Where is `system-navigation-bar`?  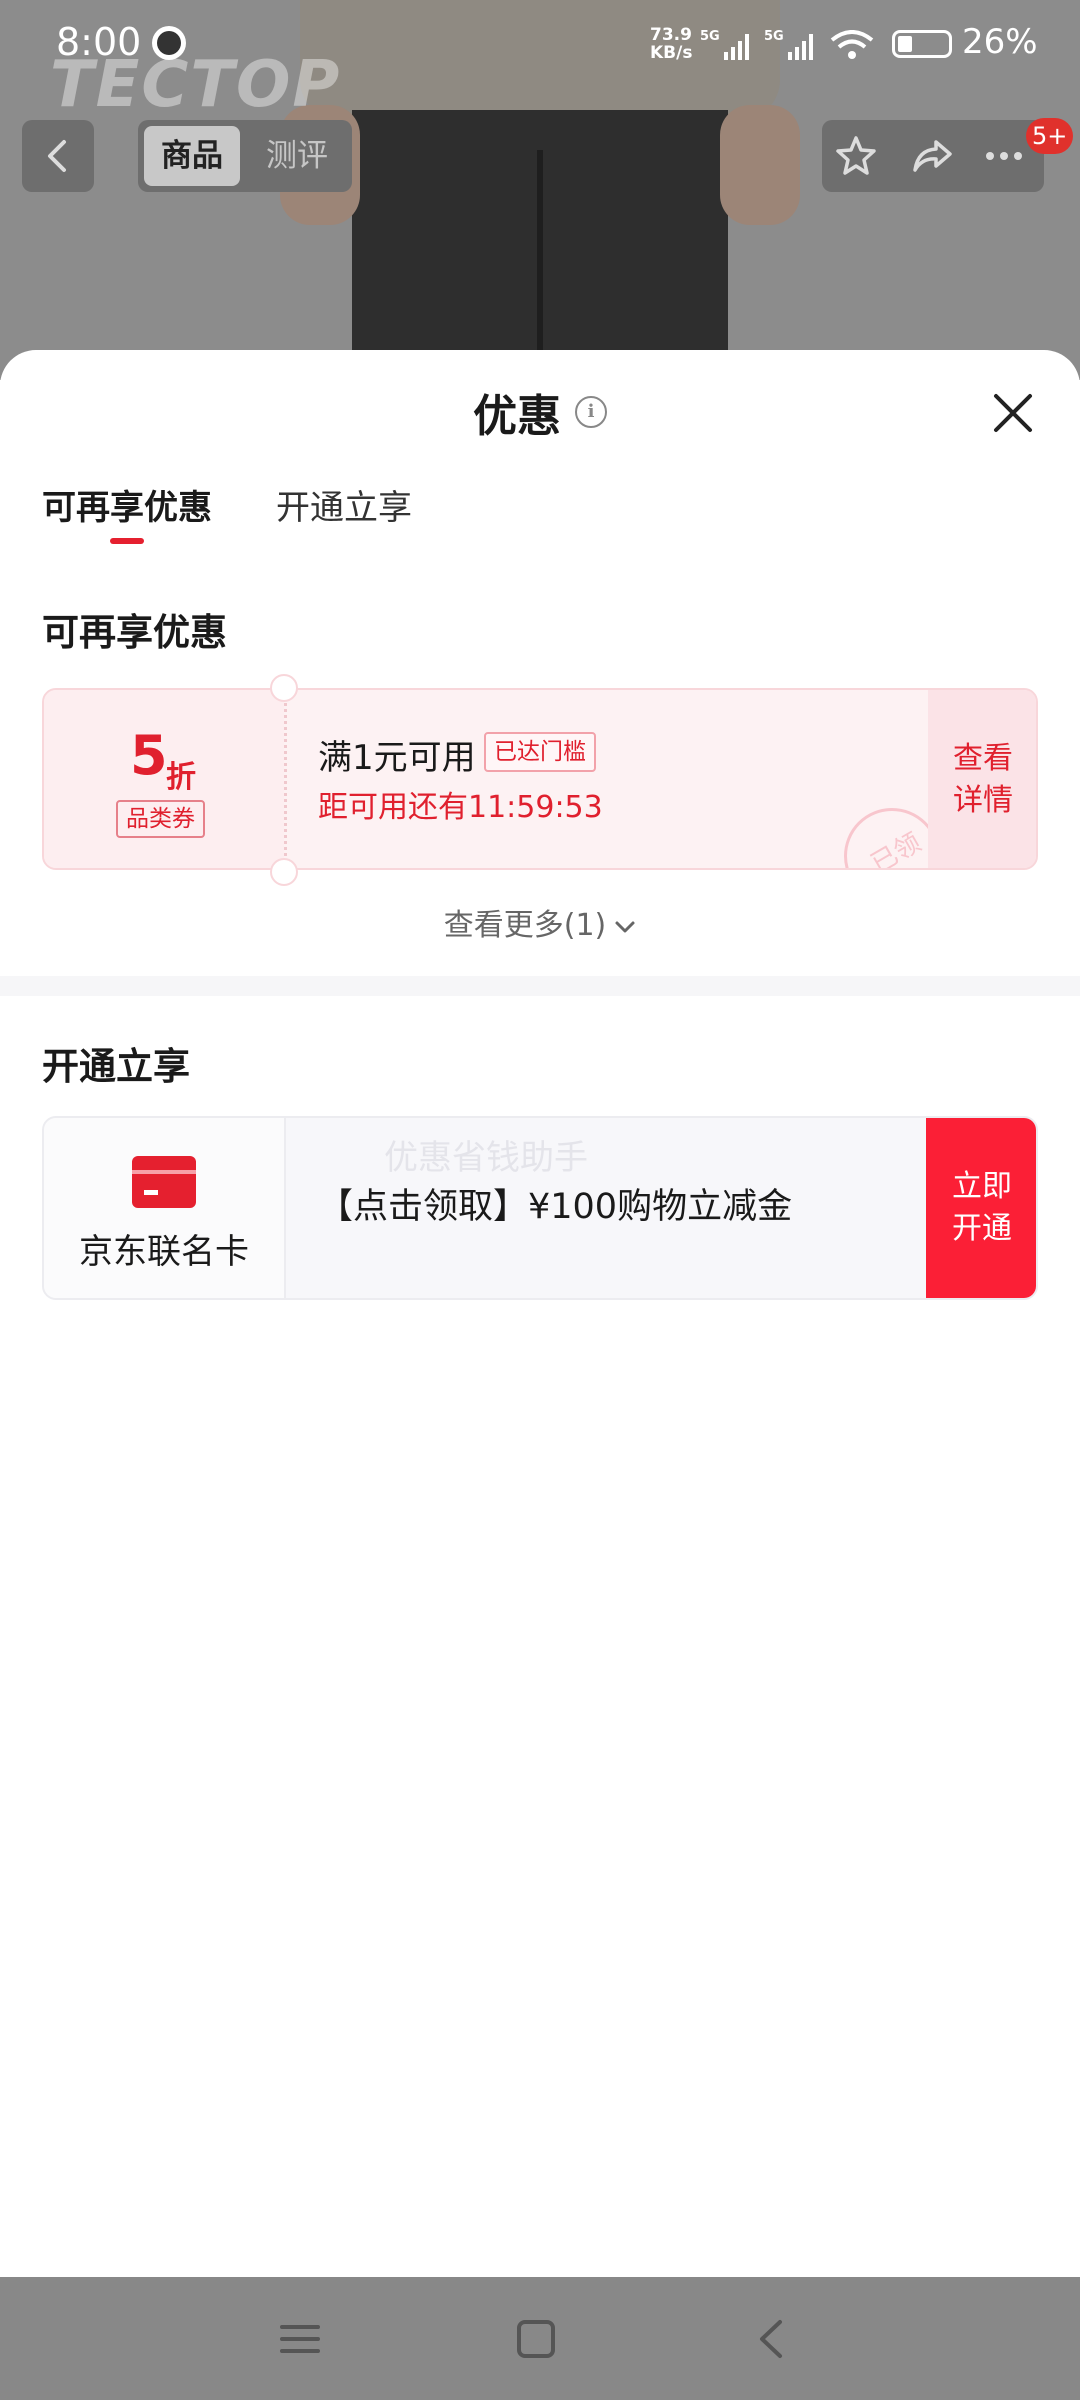
system-navigation-bar is located at coordinates (540, 2338).